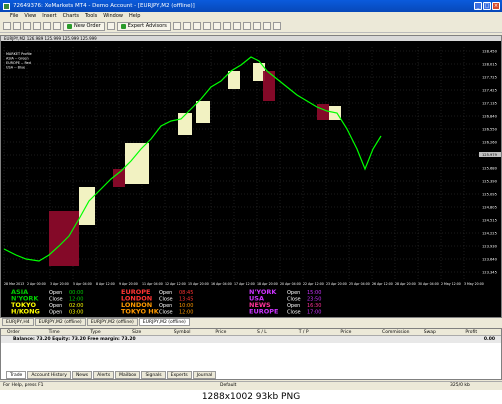 The image size is (502, 404). What do you see at coordinates (276, 26) in the screenshot?
I see `templates-icon` at bounding box center [276, 26].